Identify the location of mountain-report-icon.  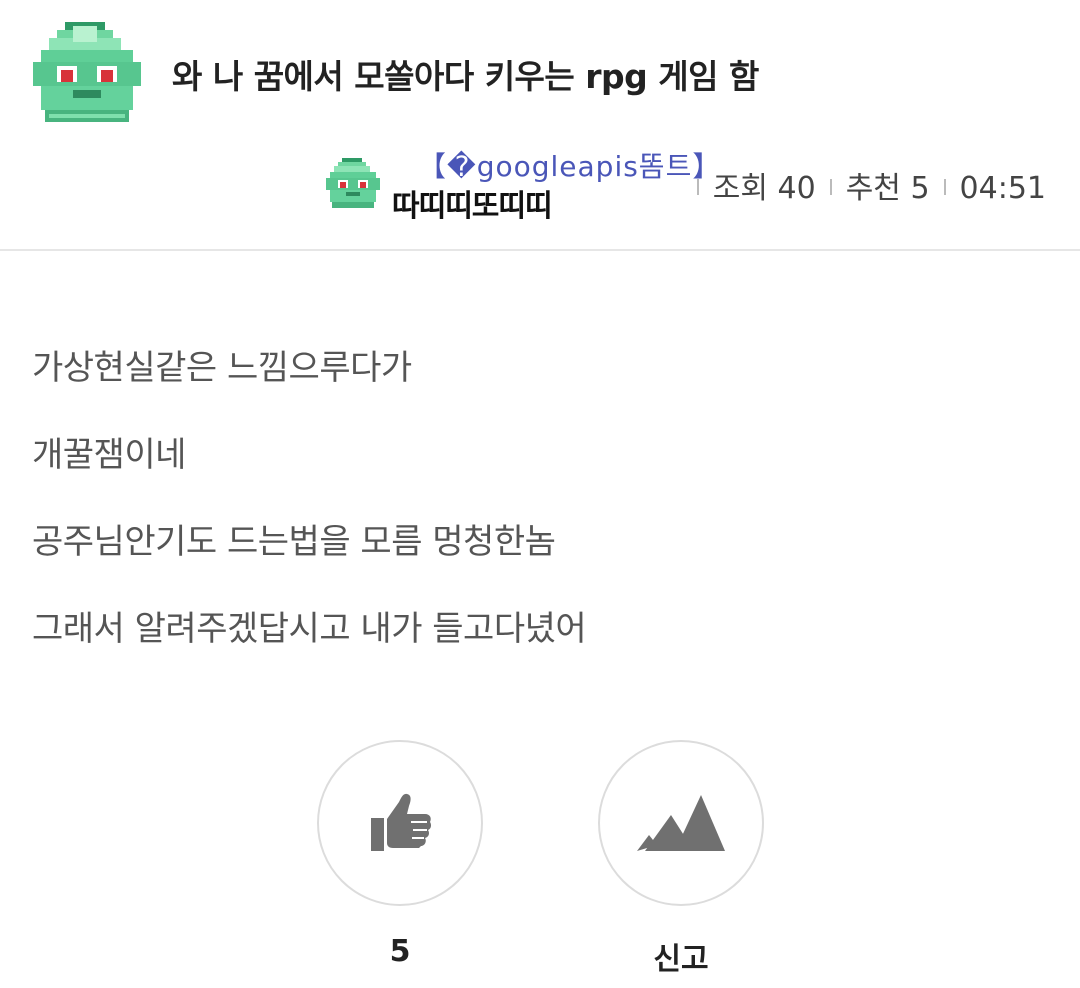
(681, 823).